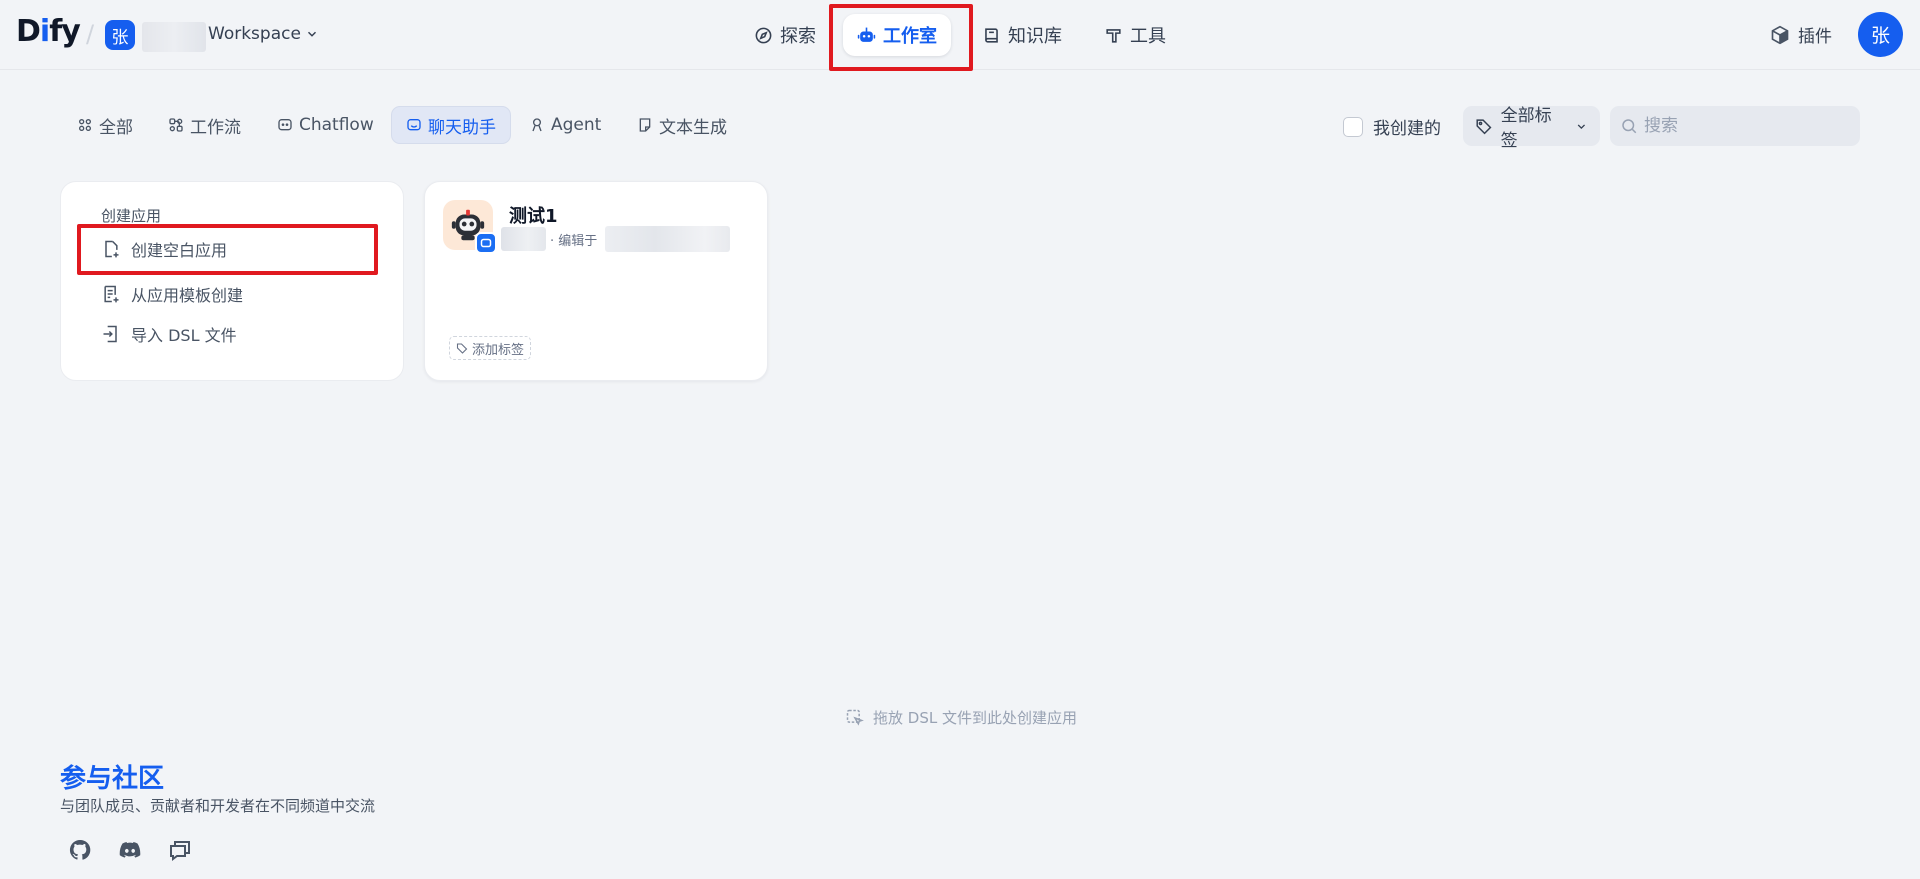  What do you see at coordinates (866, 34) in the screenshot?
I see `robot-icon` at bounding box center [866, 34].